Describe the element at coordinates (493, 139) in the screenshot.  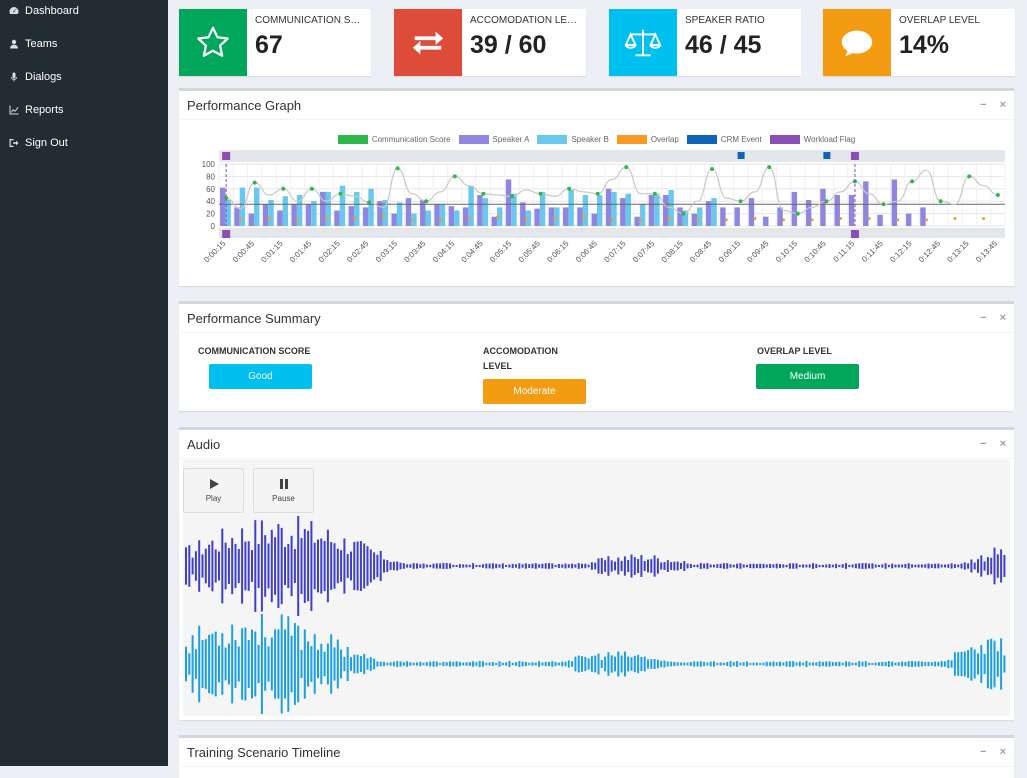
I see `legend-item: Speaker A` at that location.